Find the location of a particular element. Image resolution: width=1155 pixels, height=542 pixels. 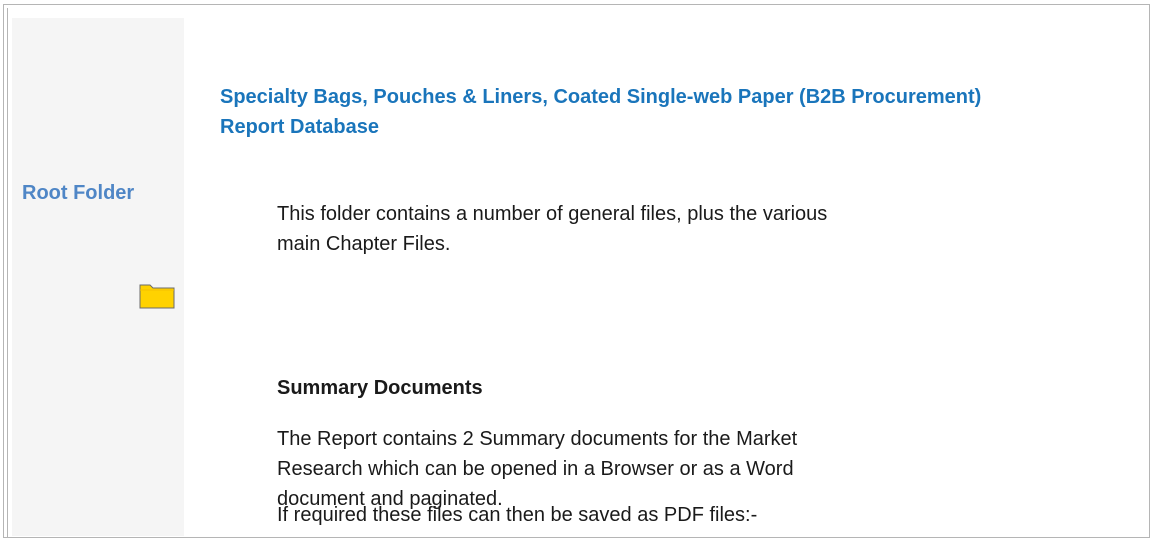

intro-line-2: main Chapter Files. is located at coordinates (364, 244).